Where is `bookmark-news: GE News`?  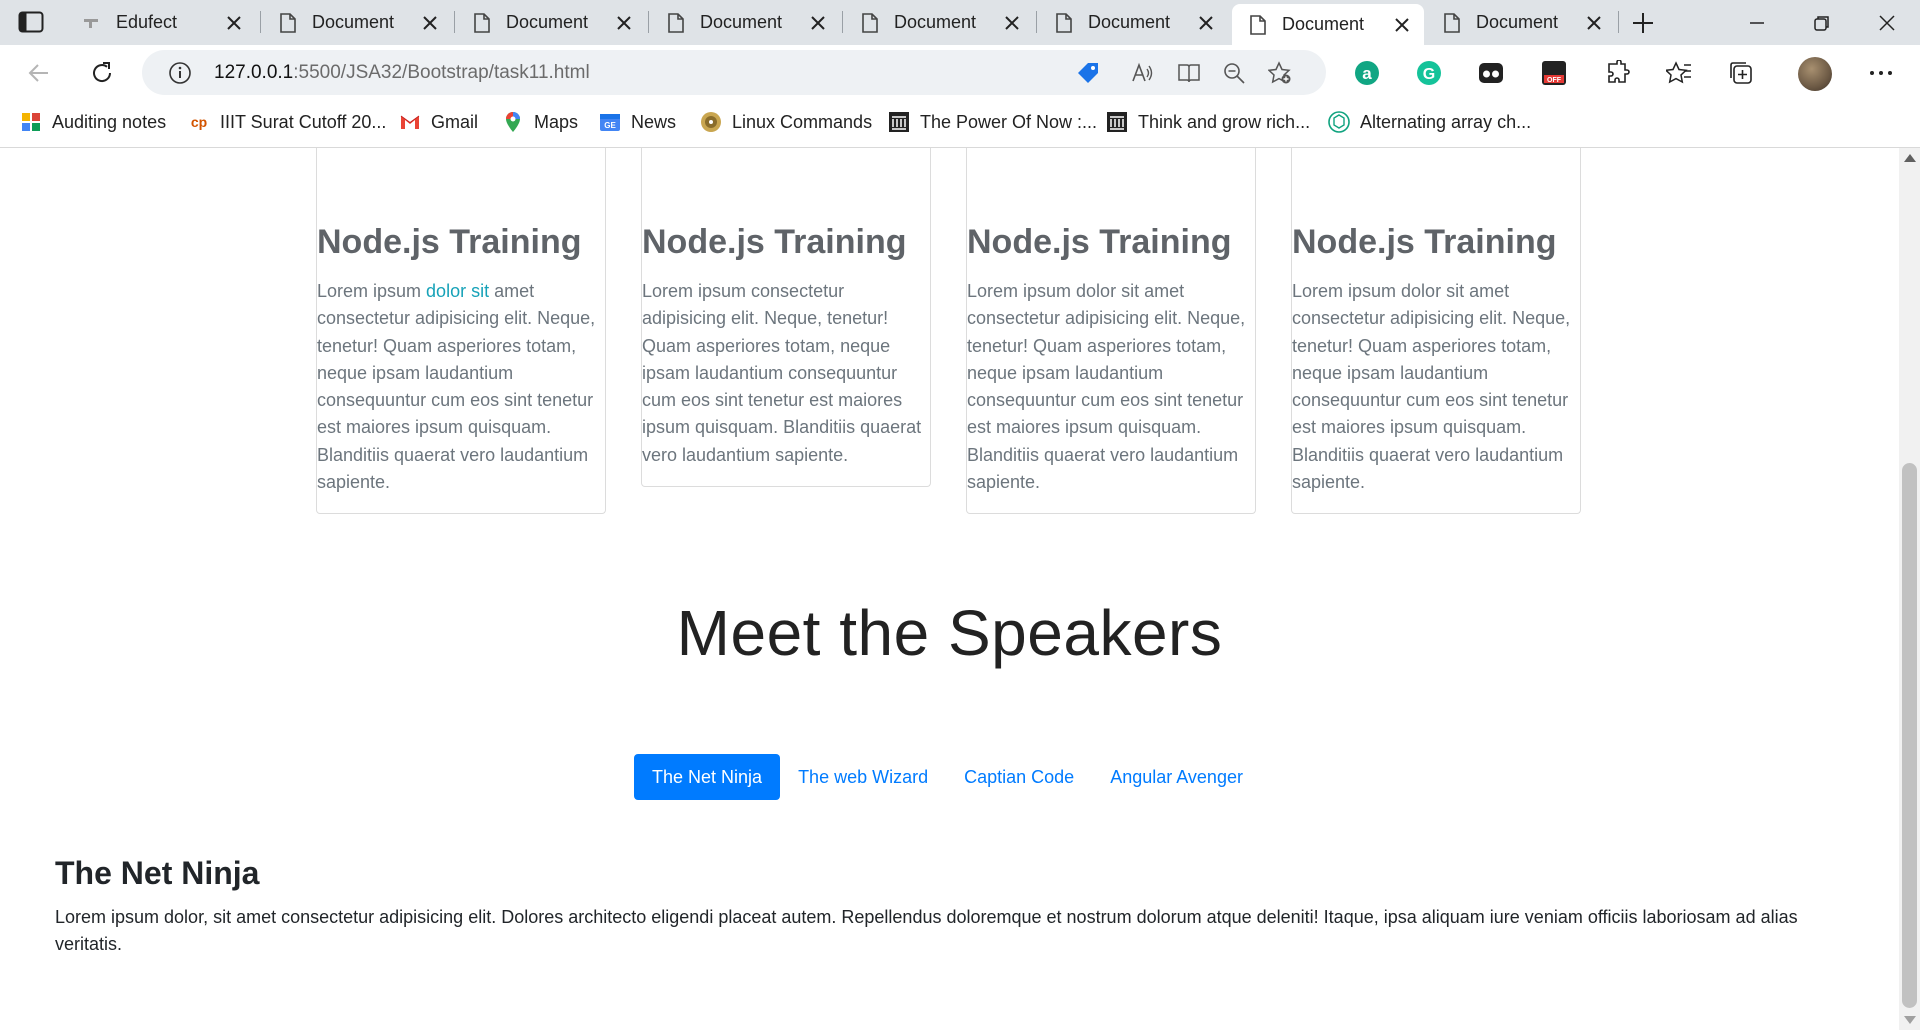 bookmark-news: GE News is located at coordinates (637, 122).